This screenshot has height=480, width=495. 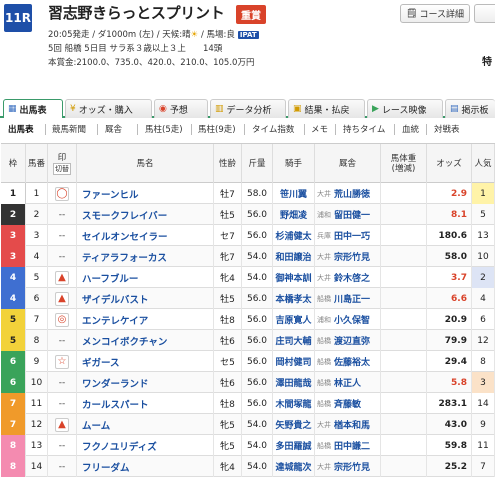 I want to click on horse-name-link: ティアラフォーカス, so click(x=145, y=256).